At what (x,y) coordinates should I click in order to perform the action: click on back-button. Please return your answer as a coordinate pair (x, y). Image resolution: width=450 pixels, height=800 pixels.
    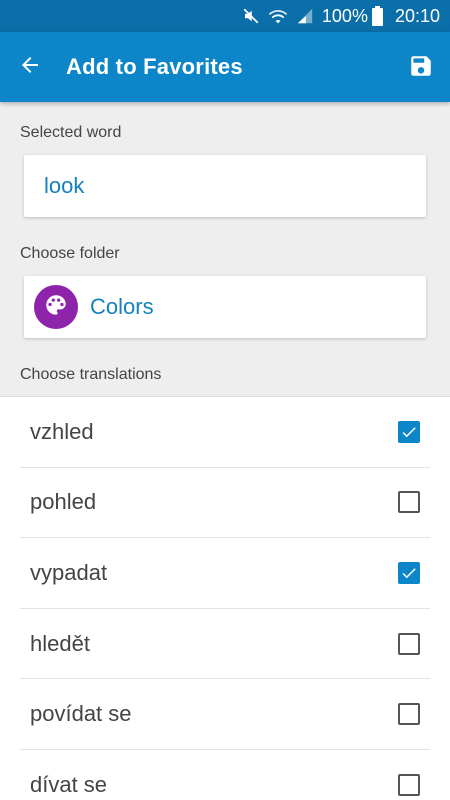
    Looking at the image, I should click on (30, 67).